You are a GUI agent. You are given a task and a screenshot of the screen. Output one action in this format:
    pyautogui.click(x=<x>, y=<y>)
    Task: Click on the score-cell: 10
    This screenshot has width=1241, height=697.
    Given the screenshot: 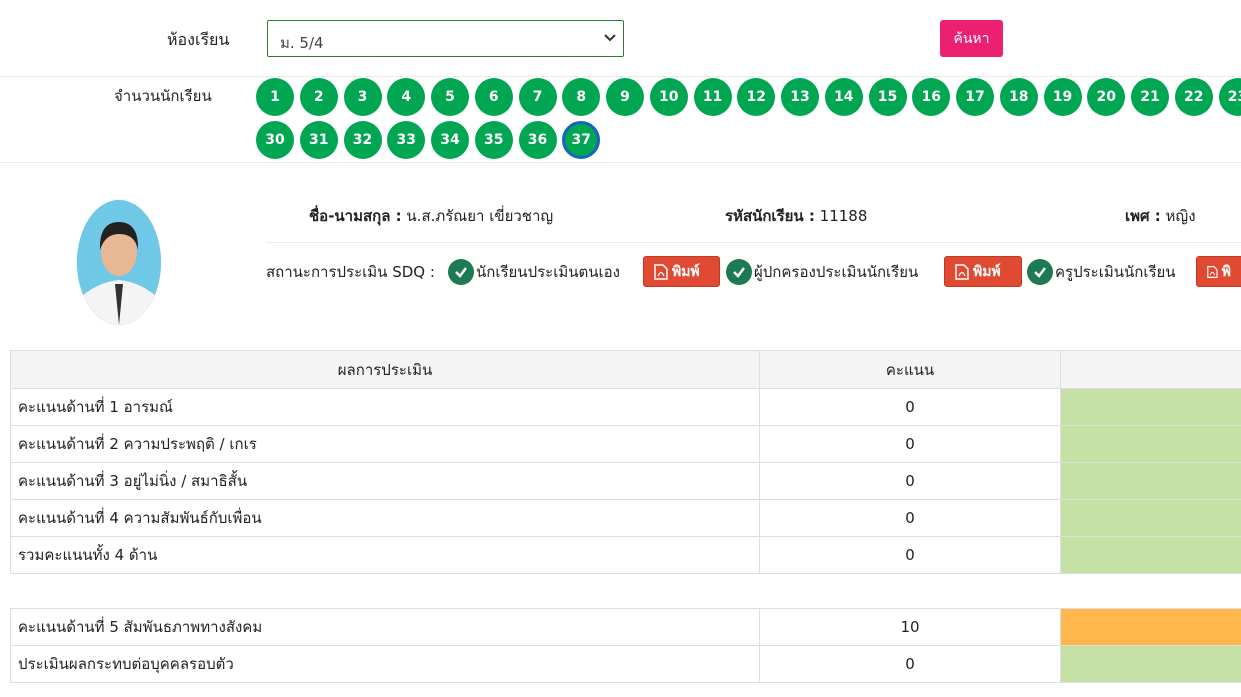 What is the action you would take?
    pyautogui.click(x=910, y=627)
    